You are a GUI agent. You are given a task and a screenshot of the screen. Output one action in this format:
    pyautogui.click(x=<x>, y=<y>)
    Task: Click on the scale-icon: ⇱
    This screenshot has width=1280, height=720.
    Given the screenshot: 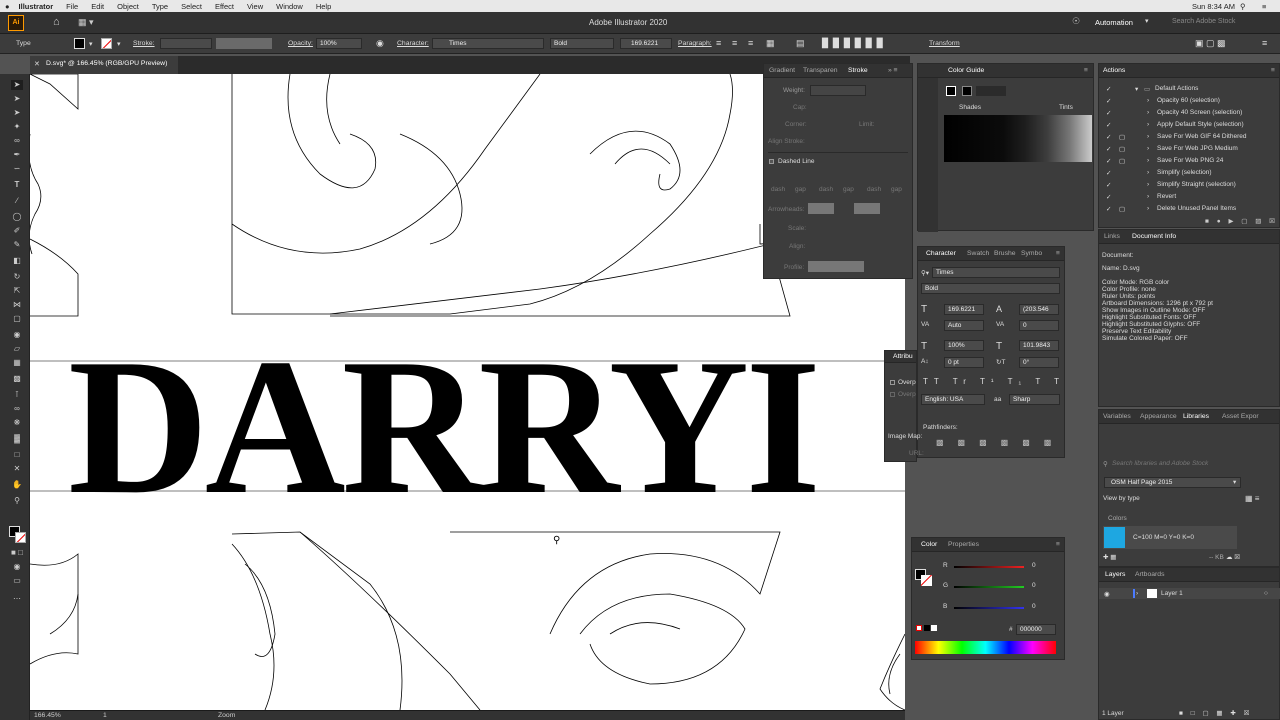 What is the action you would take?
    pyautogui.click(x=17, y=291)
    